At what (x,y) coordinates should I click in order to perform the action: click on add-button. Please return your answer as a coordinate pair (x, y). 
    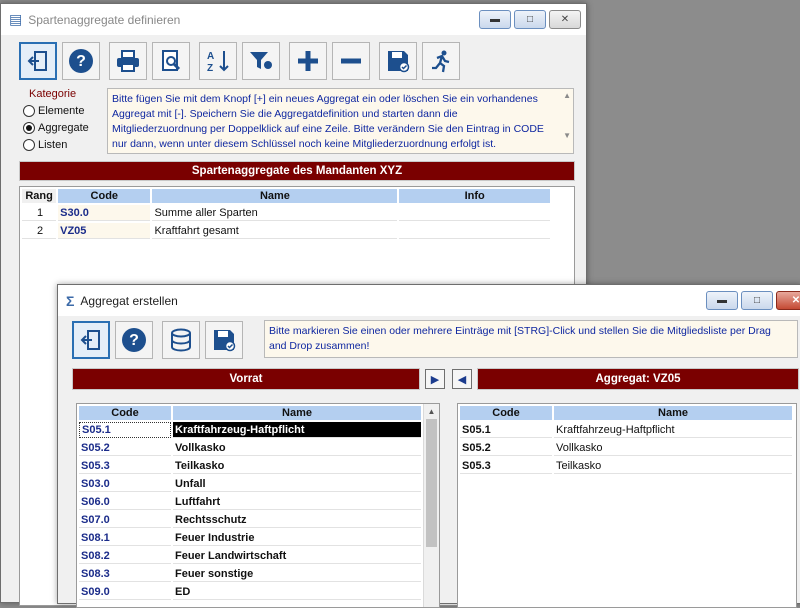
    Looking at the image, I should click on (308, 61).